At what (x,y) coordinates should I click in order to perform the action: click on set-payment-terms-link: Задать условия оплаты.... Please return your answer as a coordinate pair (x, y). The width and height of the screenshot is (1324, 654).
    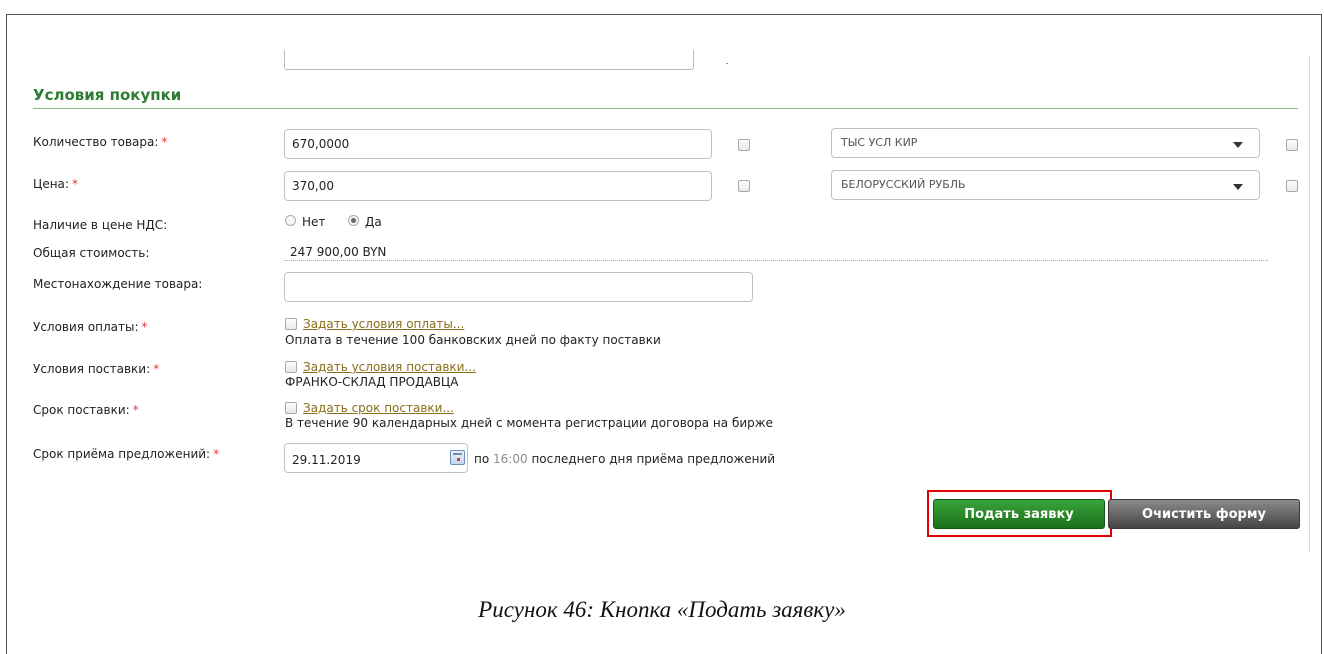
    Looking at the image, I should click on (383, 324).